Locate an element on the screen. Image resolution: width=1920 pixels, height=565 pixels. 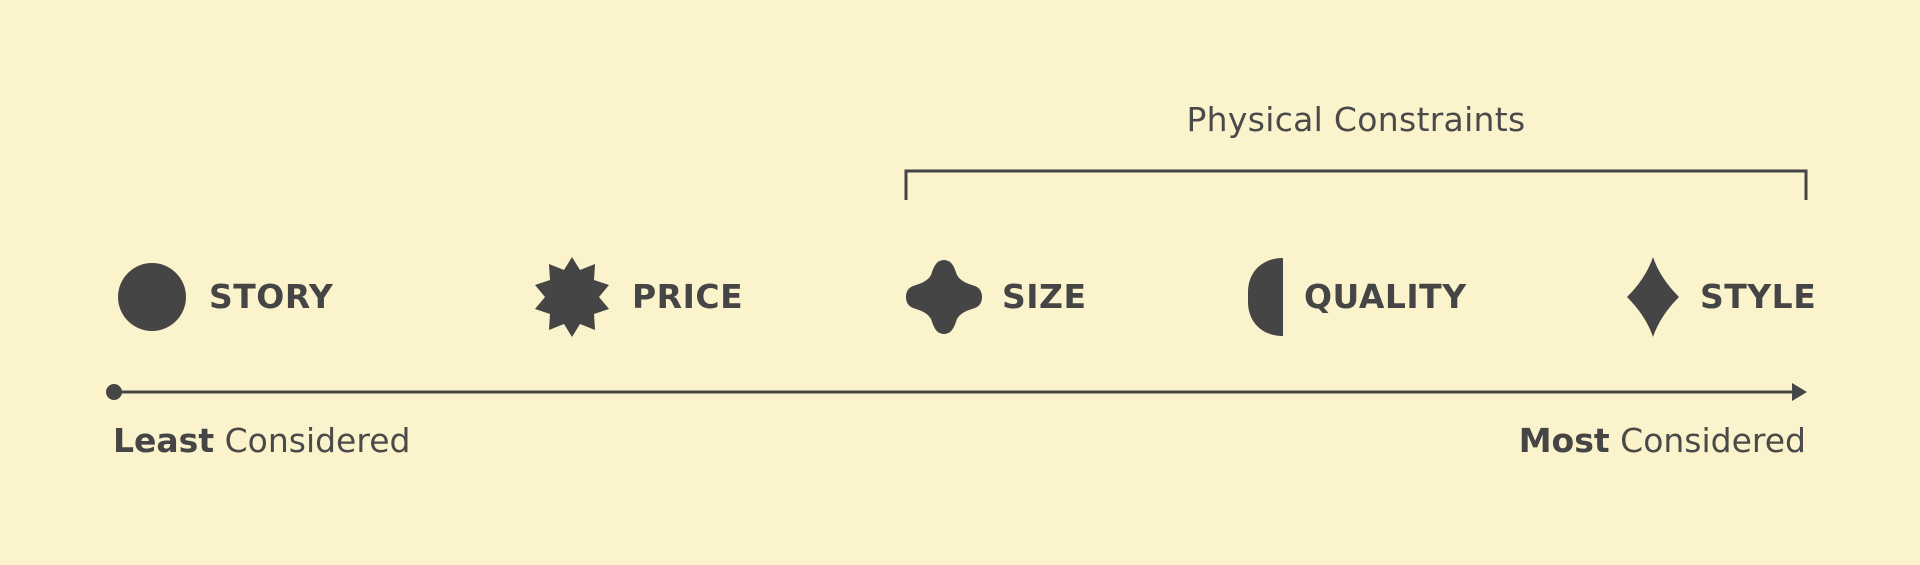
half-leaf-icon is located at coordinates (1265, 297).